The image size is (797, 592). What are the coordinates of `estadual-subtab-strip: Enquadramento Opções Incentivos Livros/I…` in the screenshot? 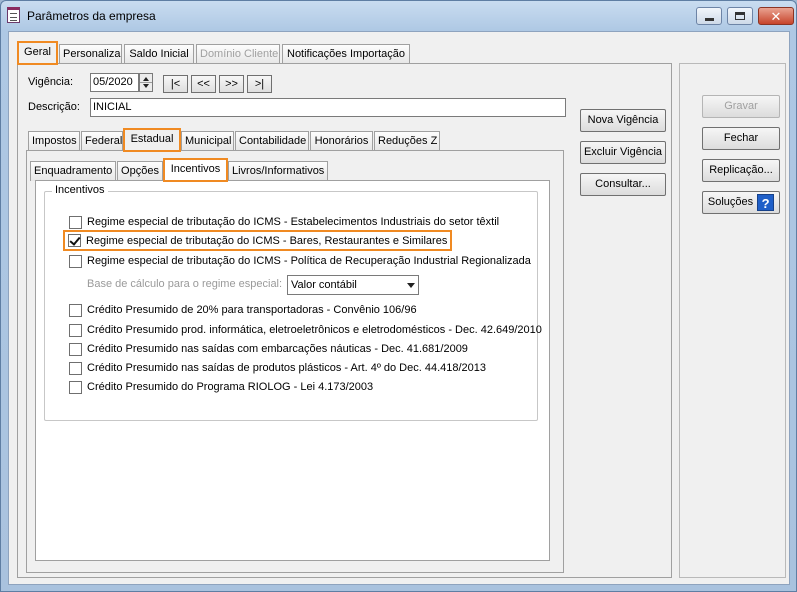 It's located at (189, 170).